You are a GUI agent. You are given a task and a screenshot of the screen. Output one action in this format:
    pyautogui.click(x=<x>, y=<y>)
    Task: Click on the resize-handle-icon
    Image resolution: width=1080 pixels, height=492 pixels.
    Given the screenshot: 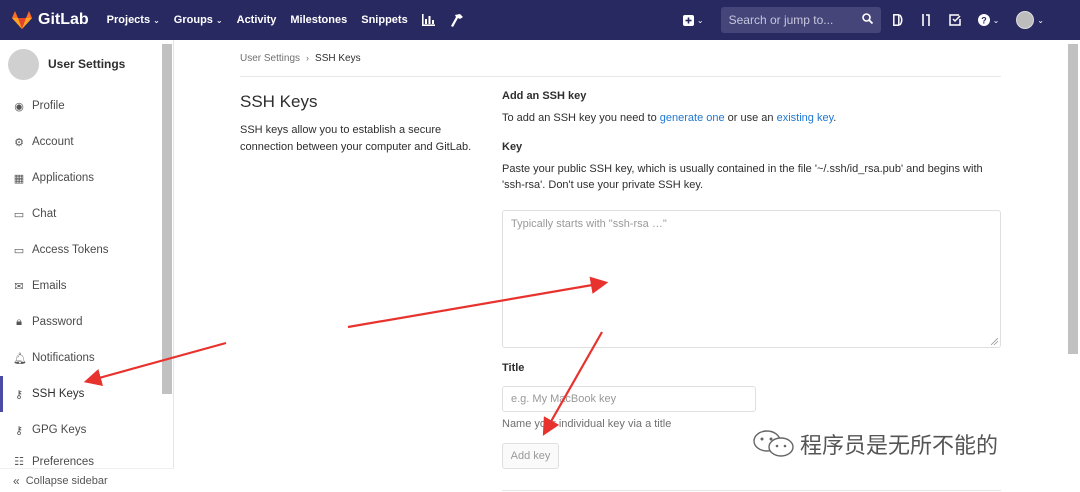 What is the action you would take?
    pyautogui.click(x=994, y=341)
    